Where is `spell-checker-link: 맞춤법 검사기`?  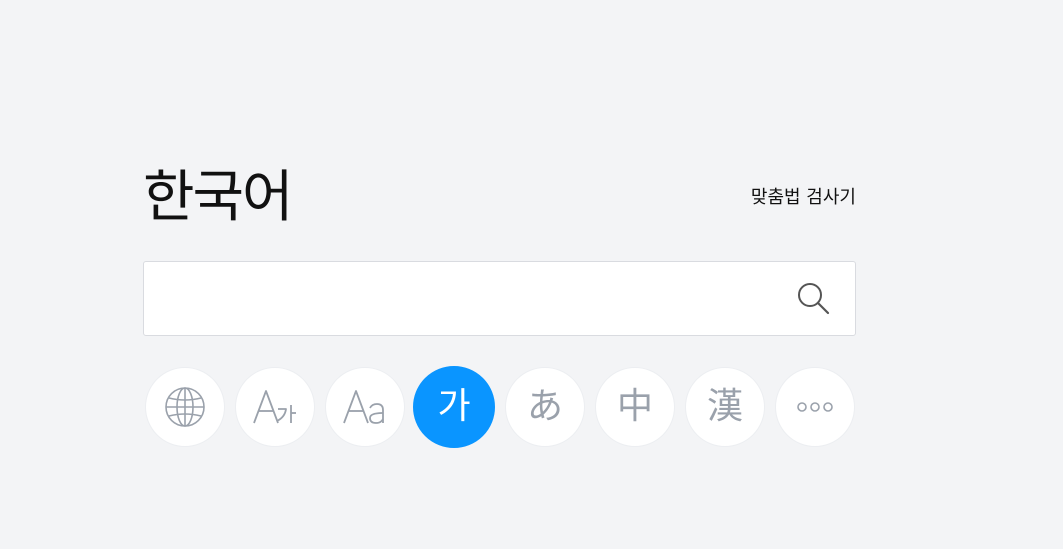
spell-checker-link: 맞춤법 검사기 is located at coordinates (803, 198).